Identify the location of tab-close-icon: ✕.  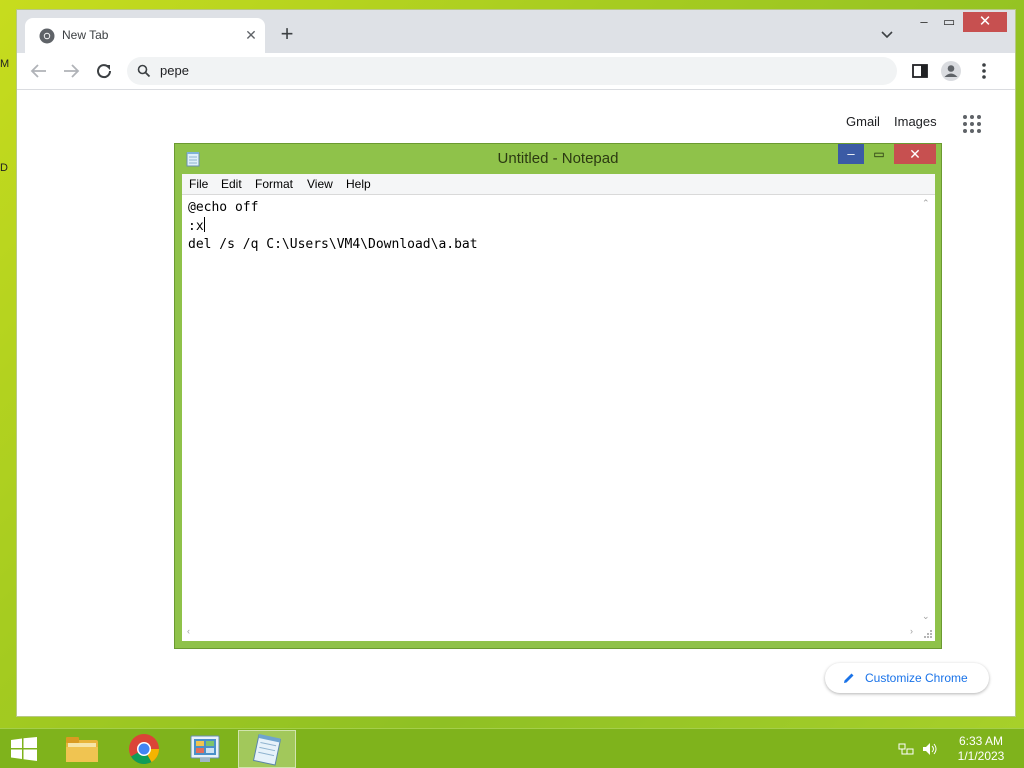
(251, 35).